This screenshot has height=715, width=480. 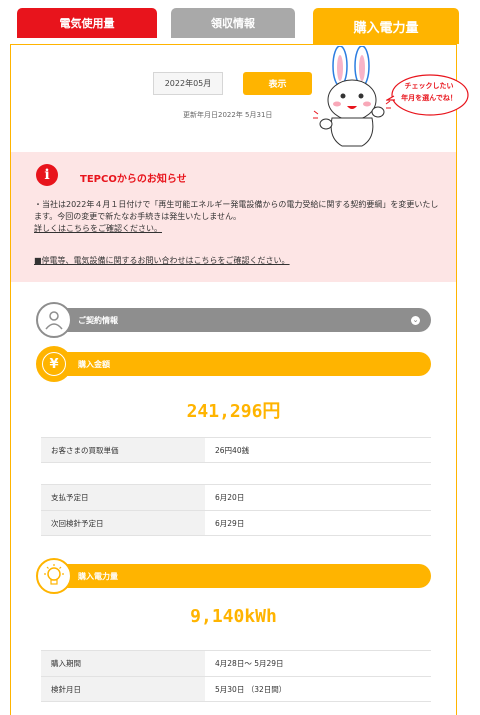 I want to click on tab-electricity-usage: 電気使用量, so click(x=87, y=23).